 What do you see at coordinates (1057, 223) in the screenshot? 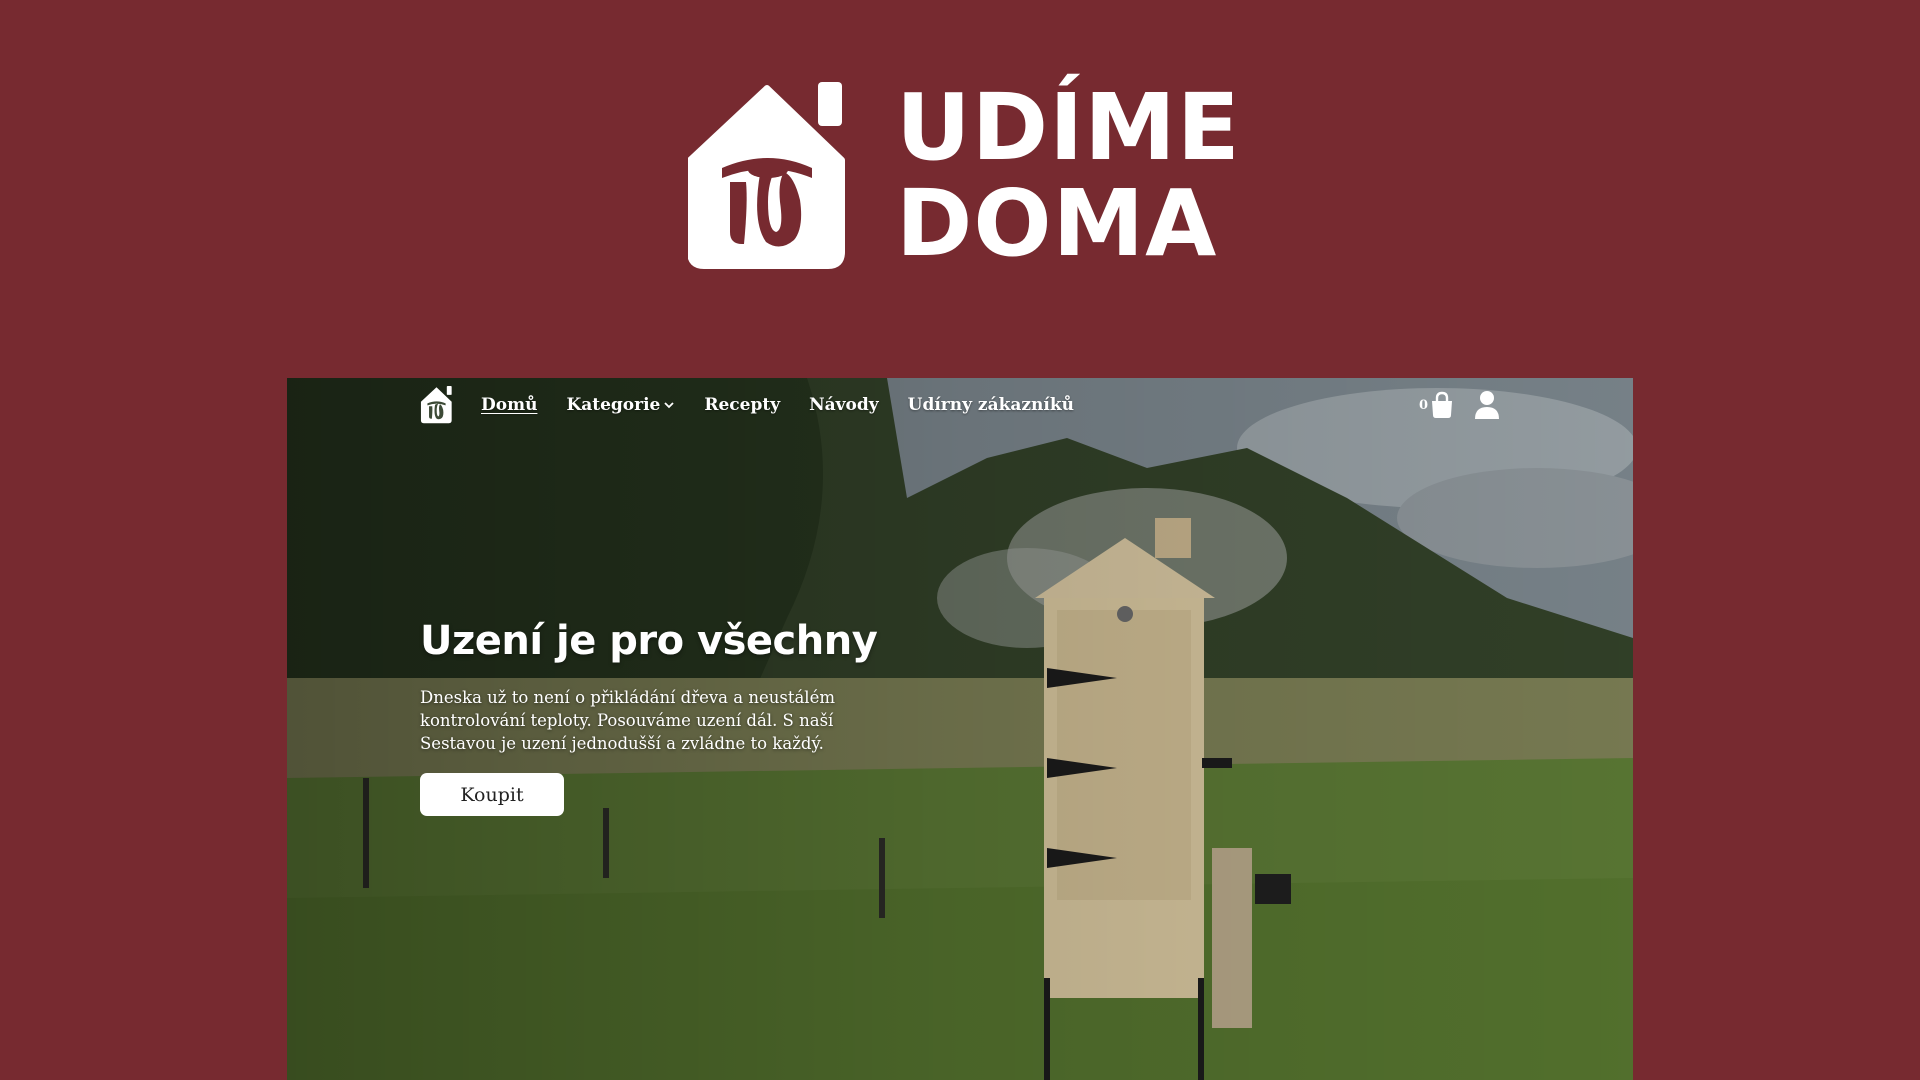
I see `wordmark-line-2: DOMA` at bounding box center [1057, 223].